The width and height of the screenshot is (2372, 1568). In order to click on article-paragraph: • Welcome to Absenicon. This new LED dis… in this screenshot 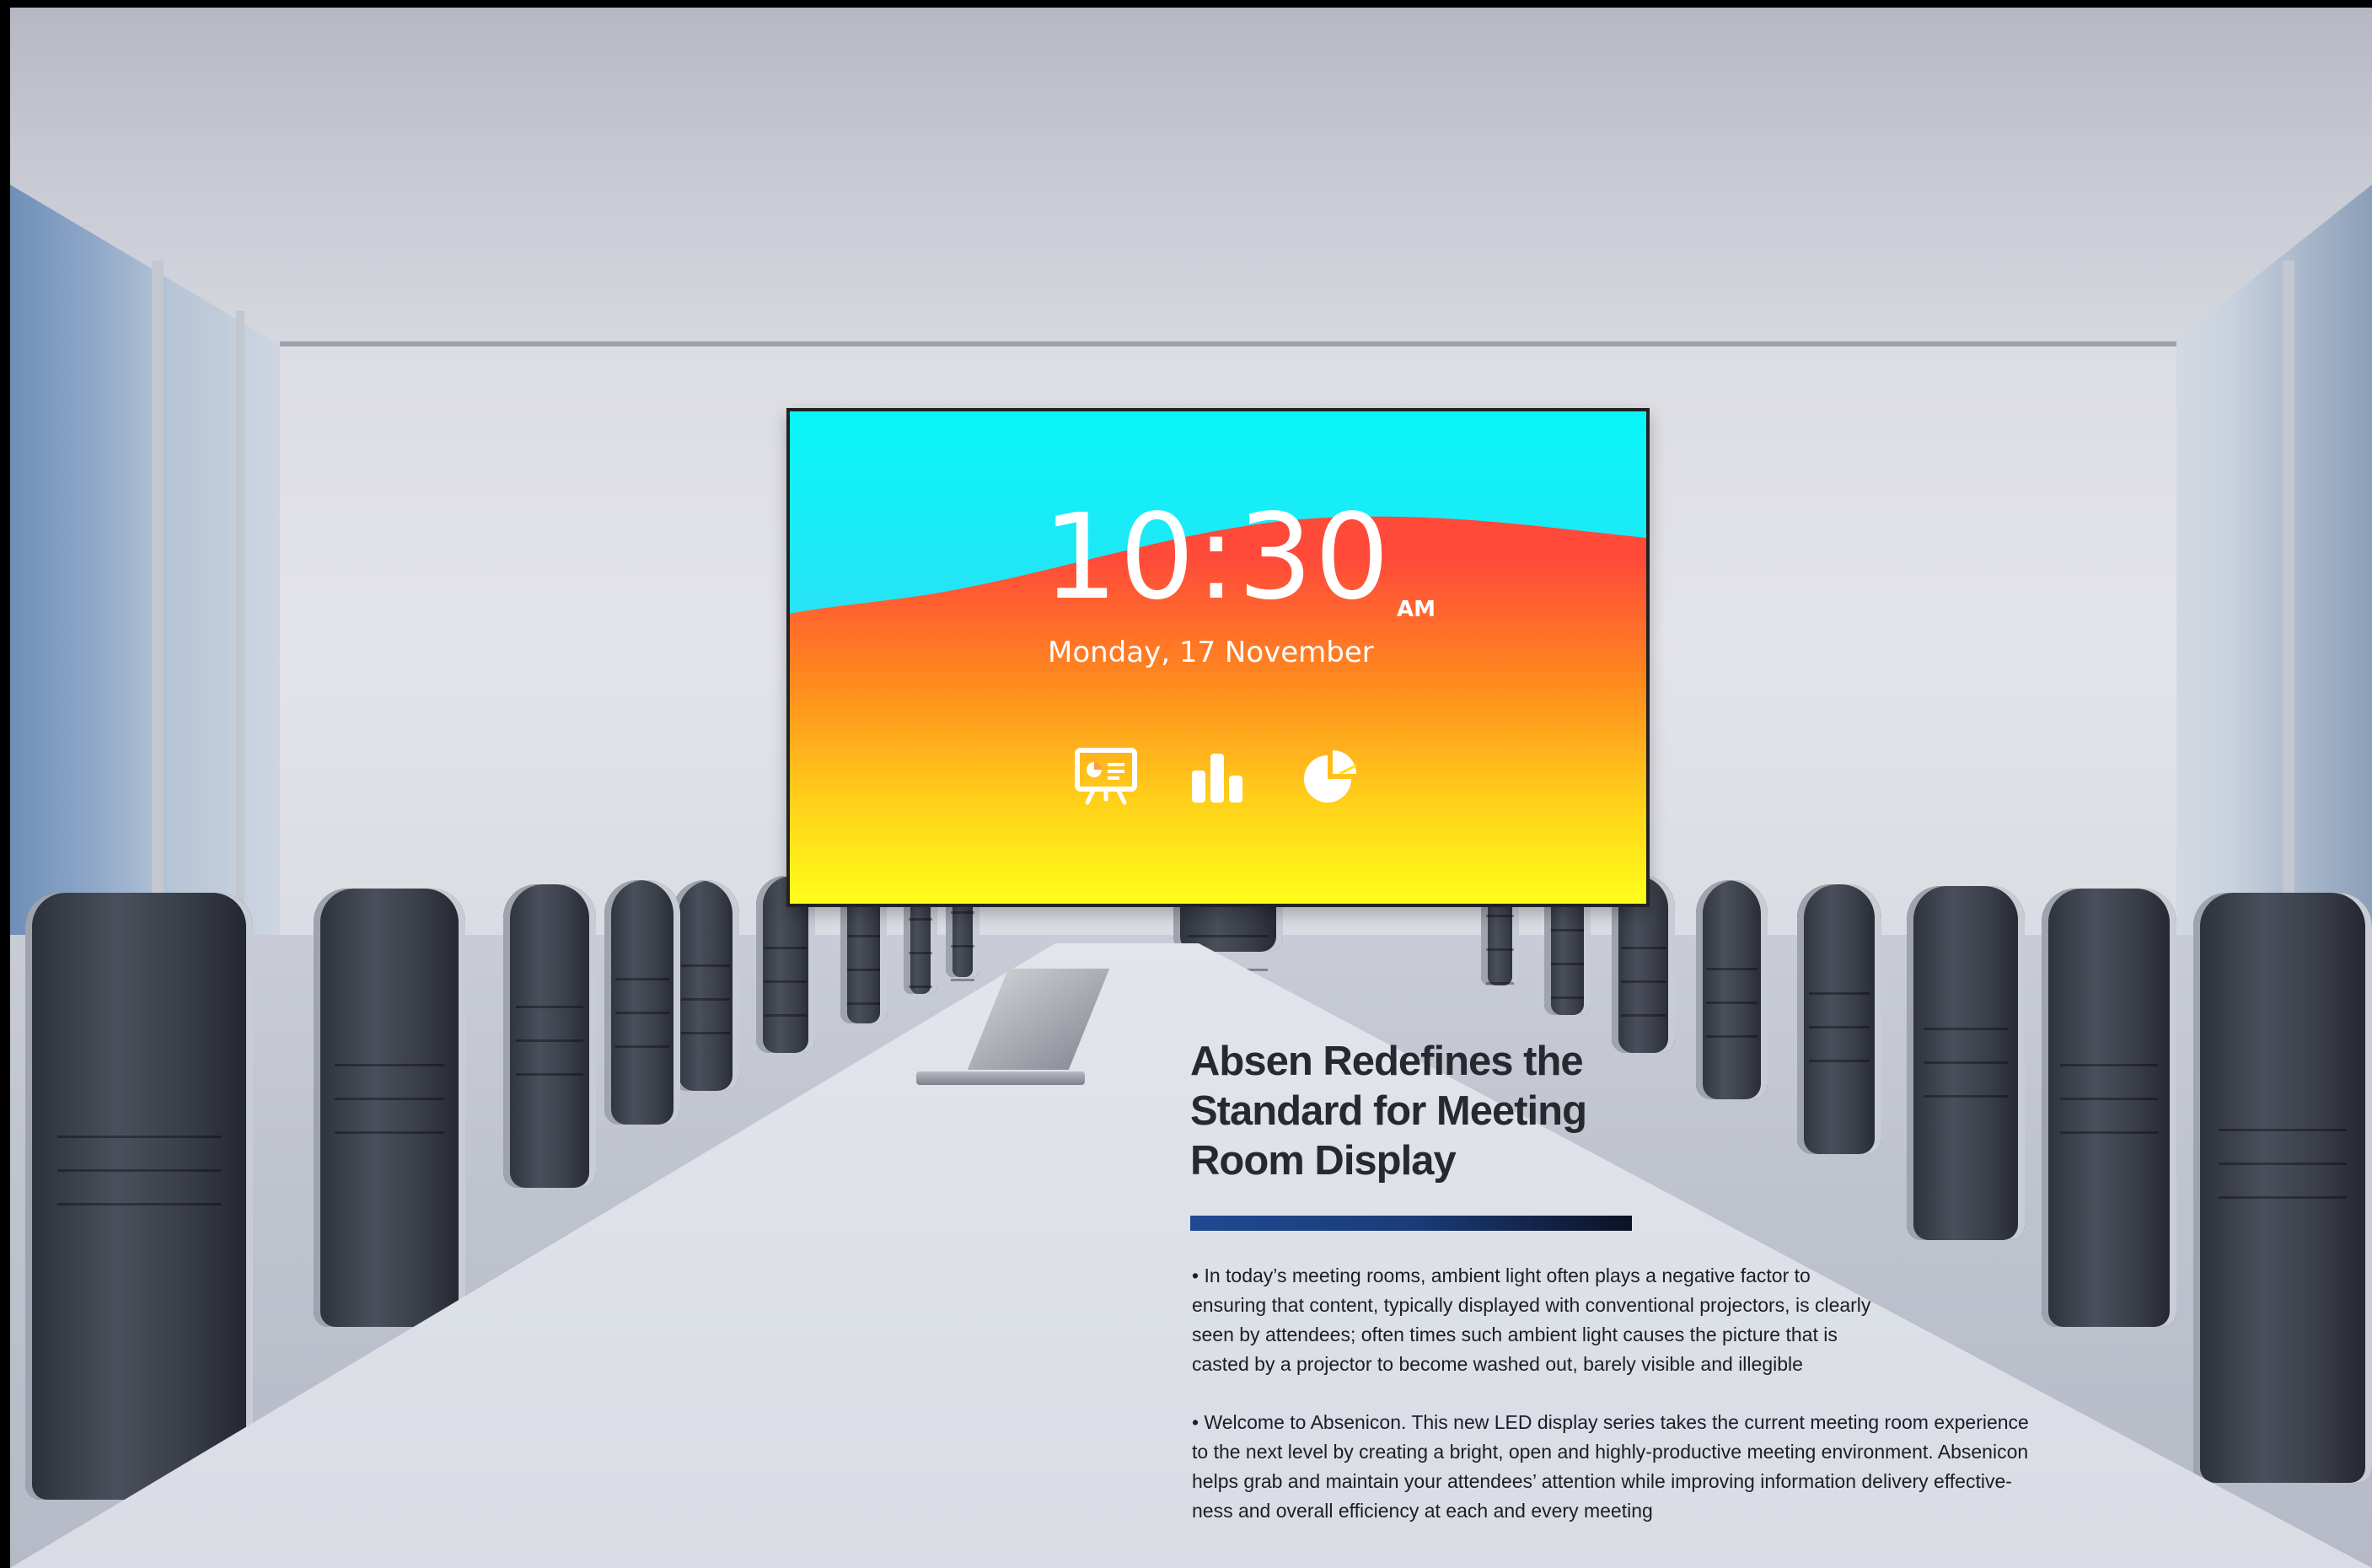, I will do `click(1634, 1467)`.